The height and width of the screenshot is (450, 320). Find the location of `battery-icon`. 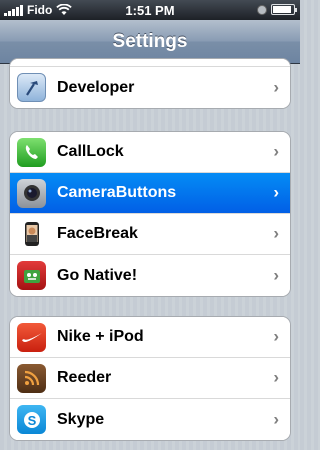

battery-icon is located at coordinates (284, 9).